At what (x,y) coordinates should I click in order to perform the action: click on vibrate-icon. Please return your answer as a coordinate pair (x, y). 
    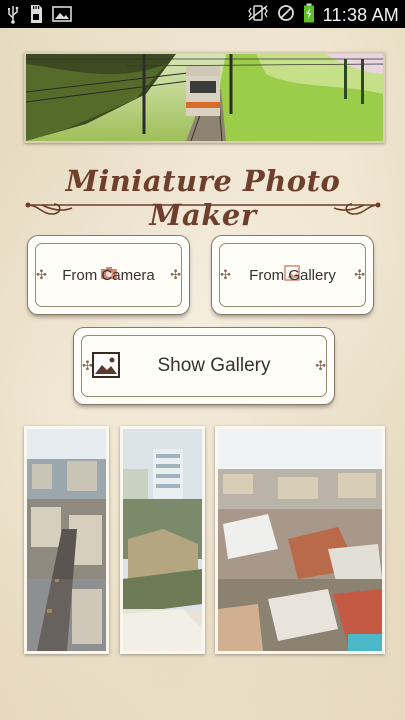
    Looking at the image, I should click on (258, 15).